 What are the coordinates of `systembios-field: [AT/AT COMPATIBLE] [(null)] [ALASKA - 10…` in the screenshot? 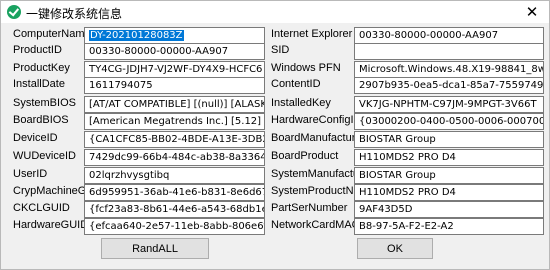 It's located at (174, 104).